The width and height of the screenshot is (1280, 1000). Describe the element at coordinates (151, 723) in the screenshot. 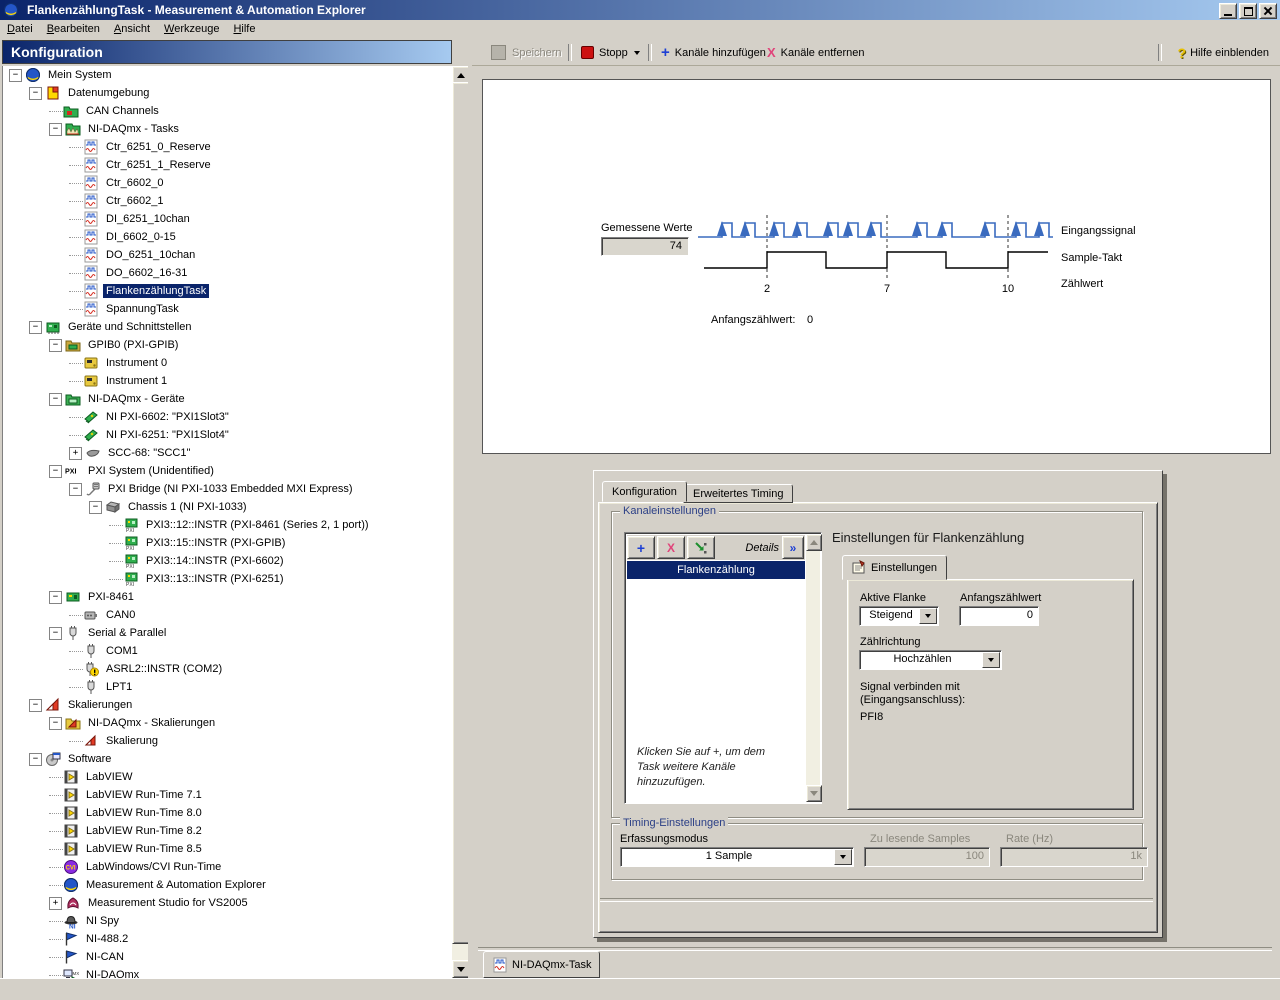

I see `tree-item-label: NI-DAQmx - Skalierungen` at that location.